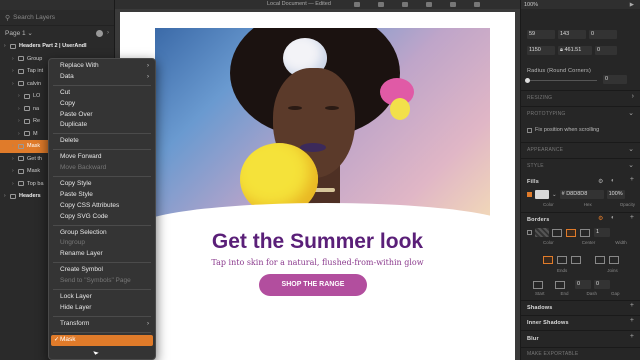 Image resolution: width=640 pixels, height=360 pixels. I want to click on zoom-level: 100%, so click(531, 5).